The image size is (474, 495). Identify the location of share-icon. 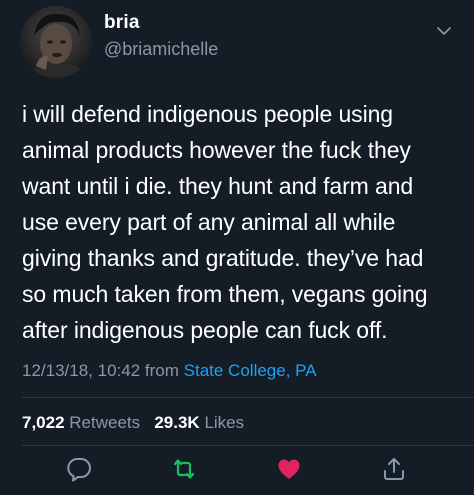
(394, 469).